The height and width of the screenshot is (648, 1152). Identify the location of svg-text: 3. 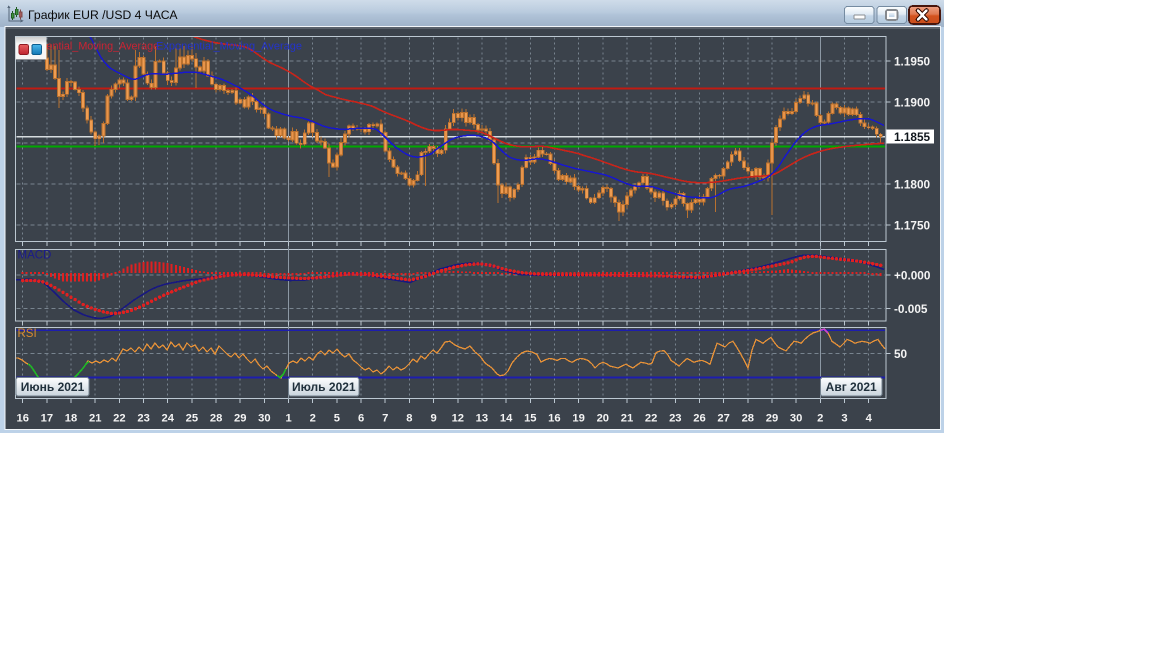
(844, 419).